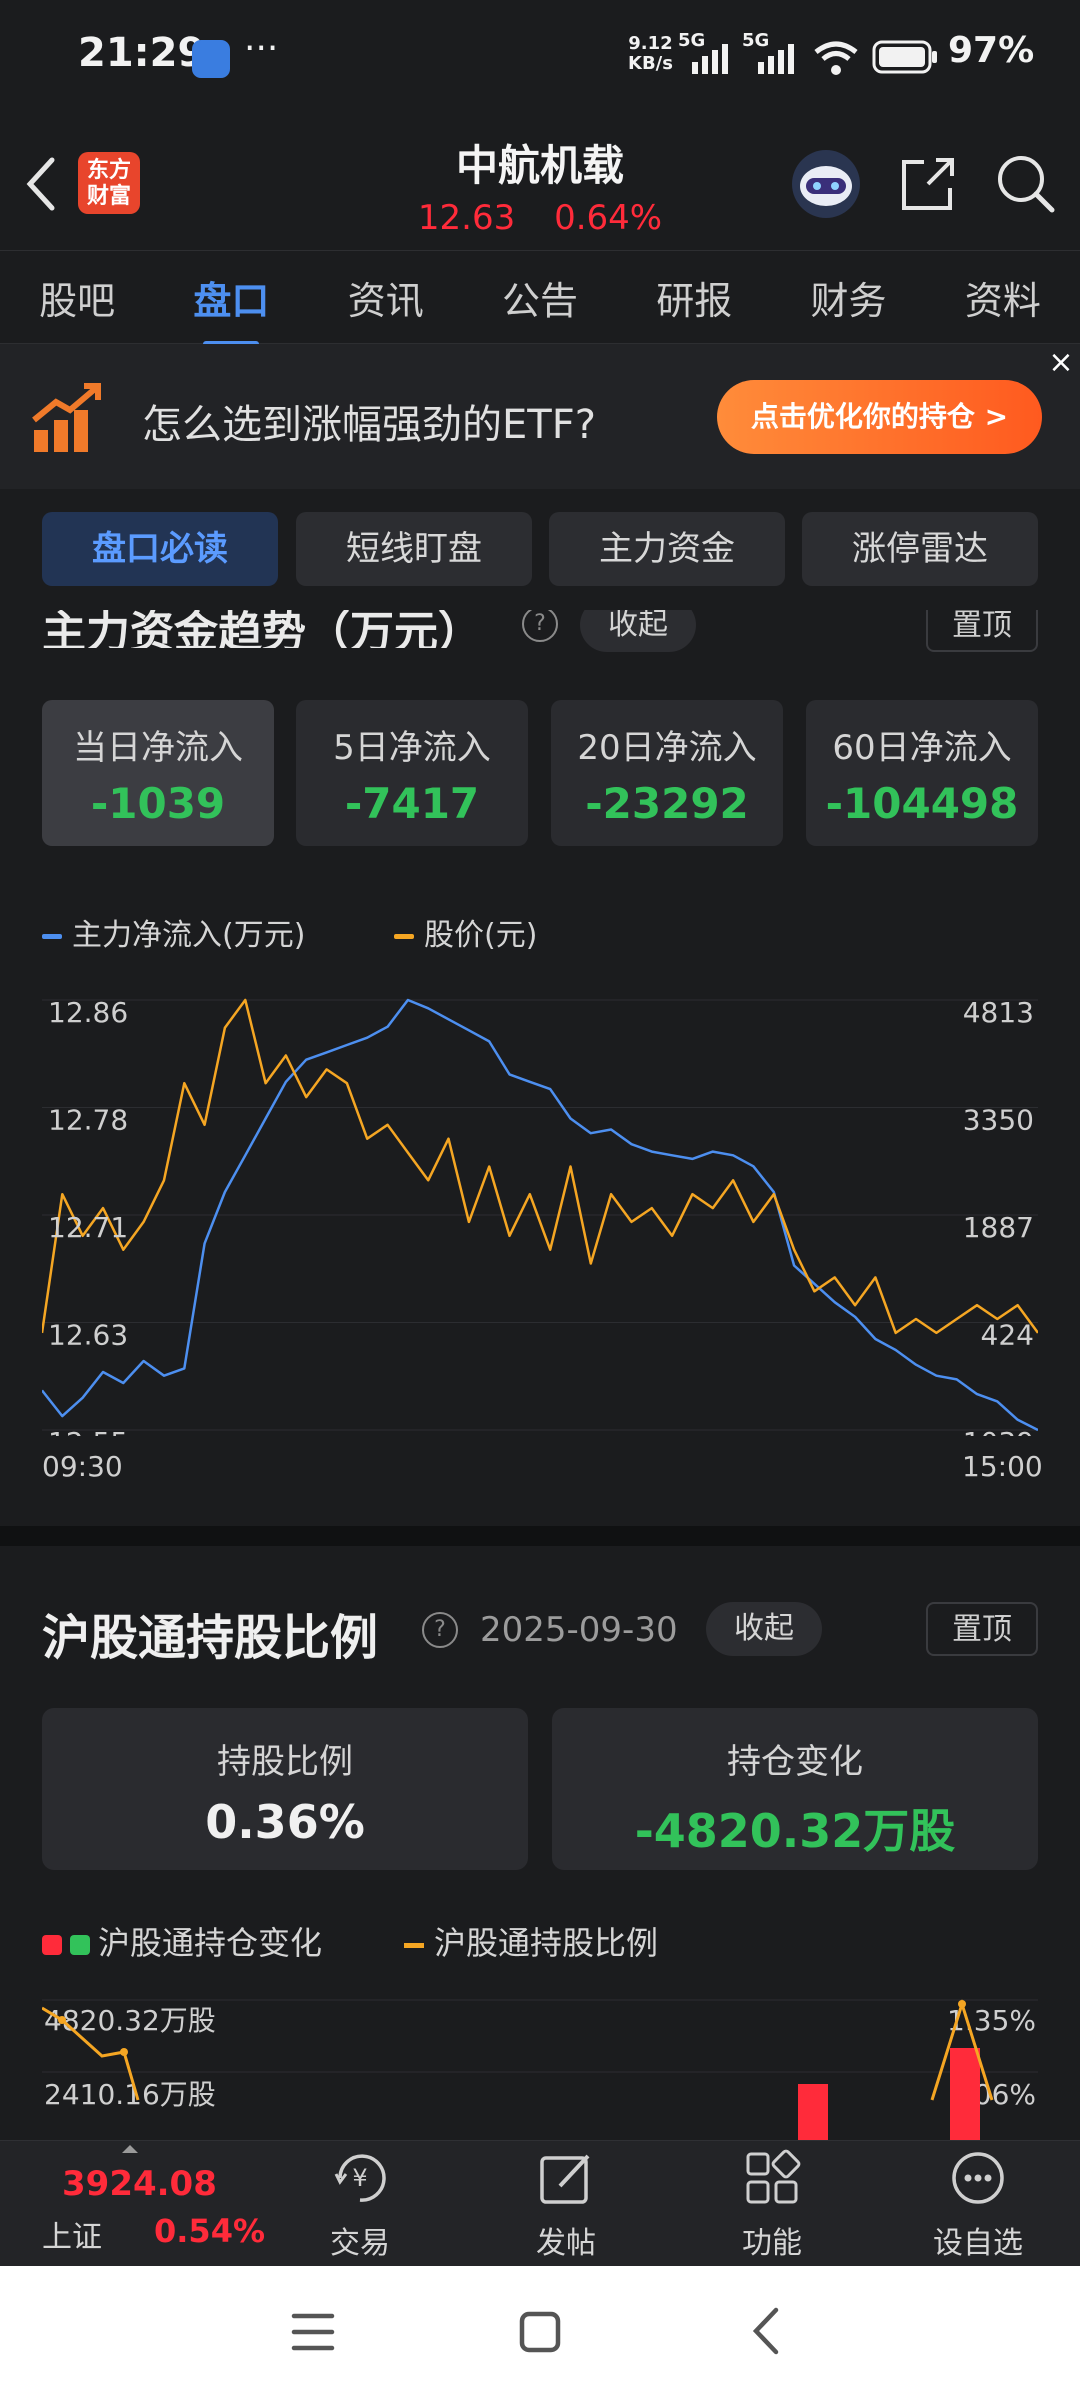 The image size is (1080, 2400). I want to click on tab-announcements: 公告, so click(540, 297).